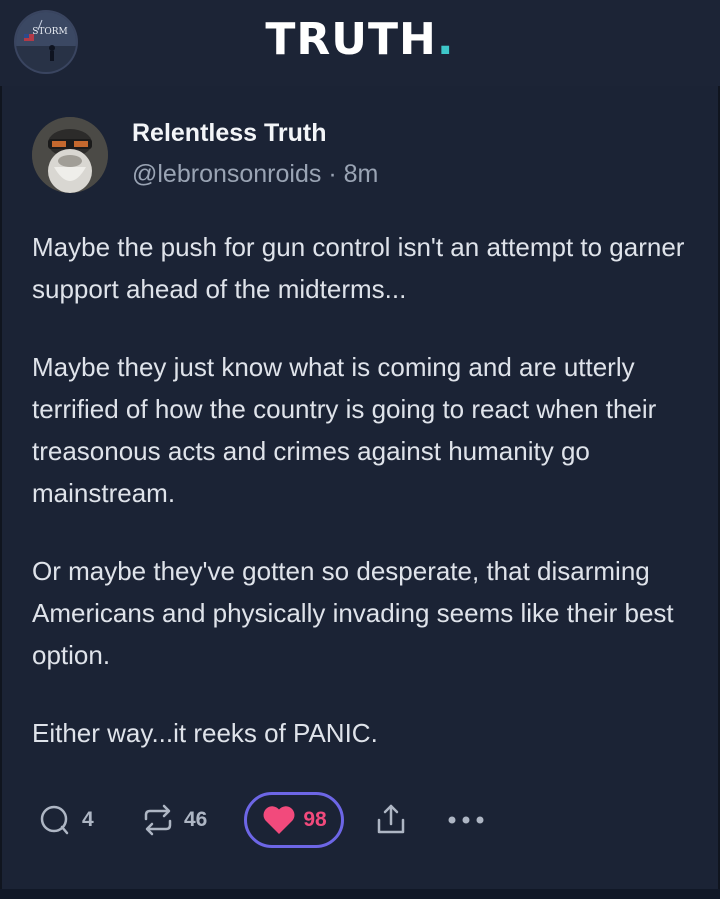 The width and height of the screenshot is (720, 899). I want to click on like-button: 98, so click(294, 820).